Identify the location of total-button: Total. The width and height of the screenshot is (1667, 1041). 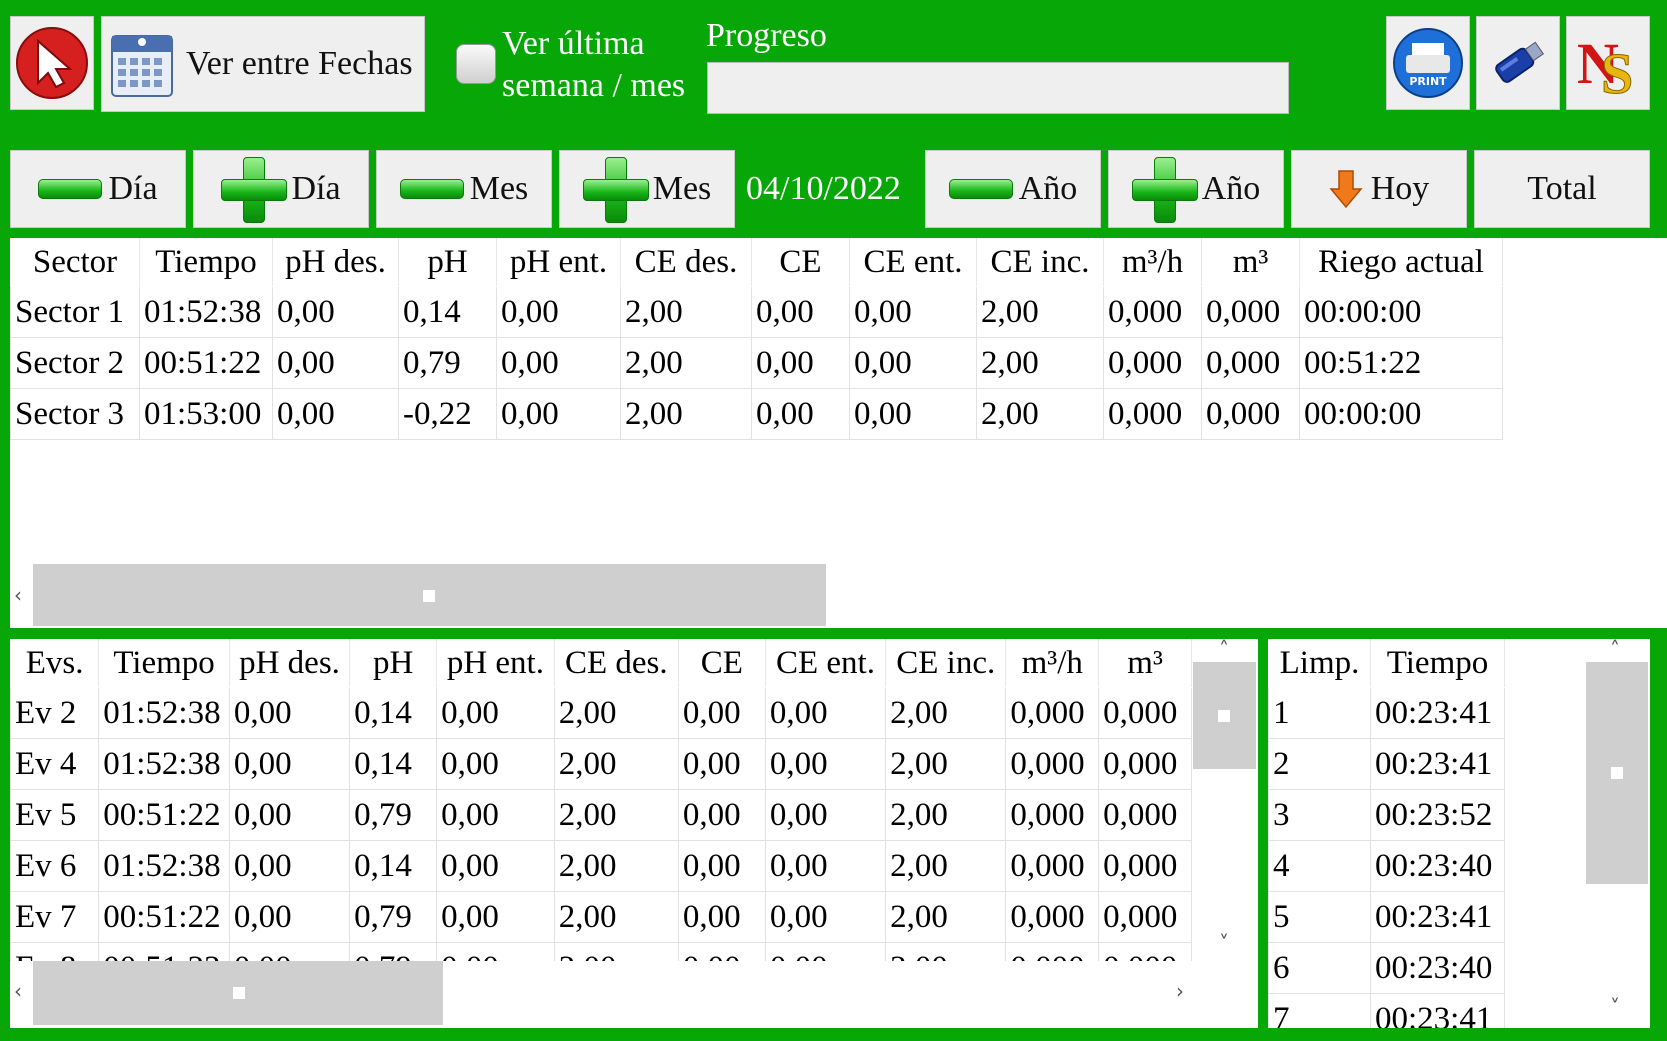
(1562, 189).